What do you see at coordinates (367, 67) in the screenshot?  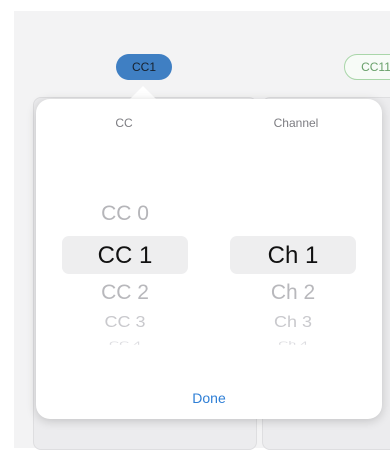 I see `tab-cc11: CC11` at bounding box center [367, 67].